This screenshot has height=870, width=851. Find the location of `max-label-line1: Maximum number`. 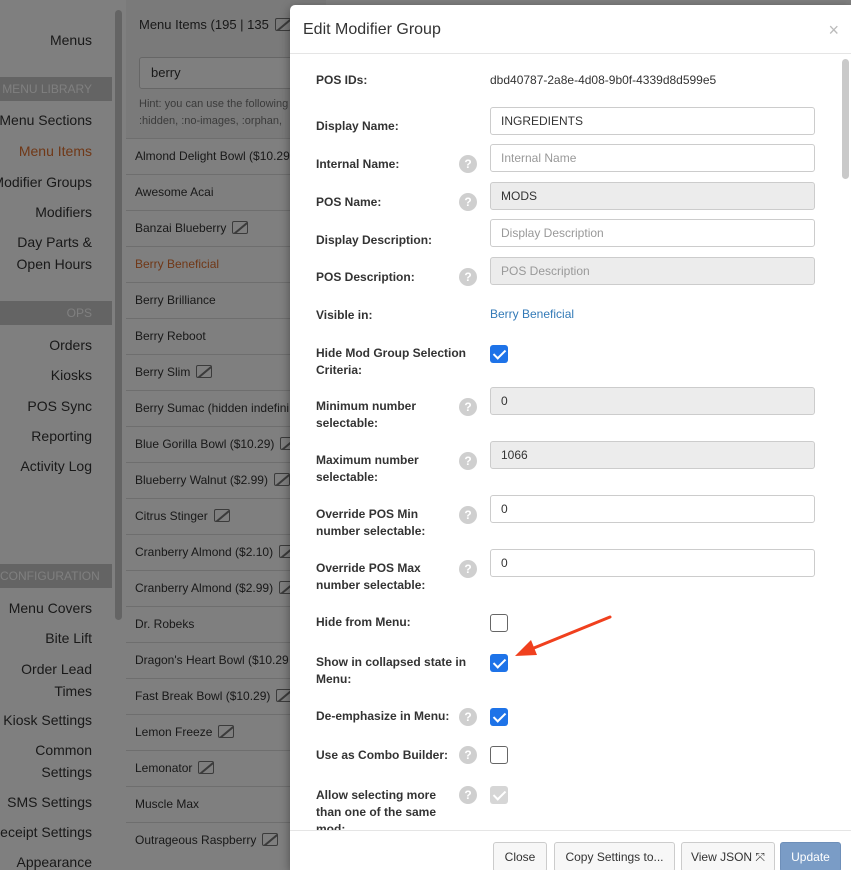

max-label-line1: Maximum number is located at coordinates (367, 460).